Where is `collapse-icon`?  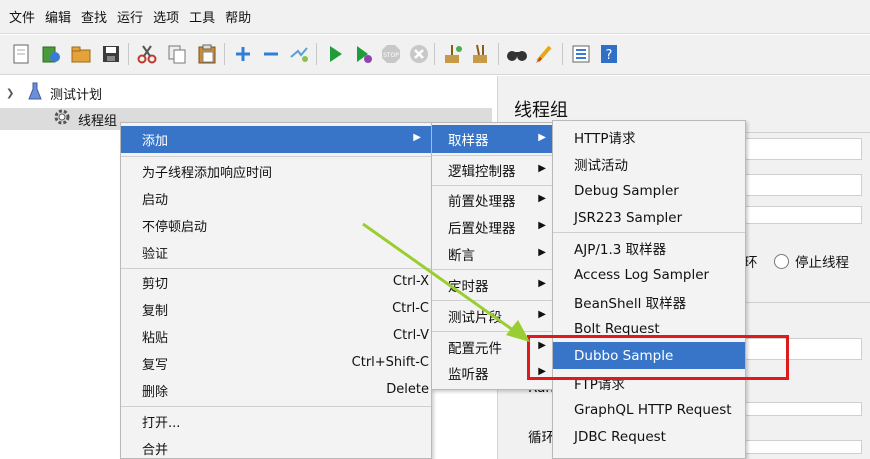 collapse-icon is located at coordinates (271, 54).